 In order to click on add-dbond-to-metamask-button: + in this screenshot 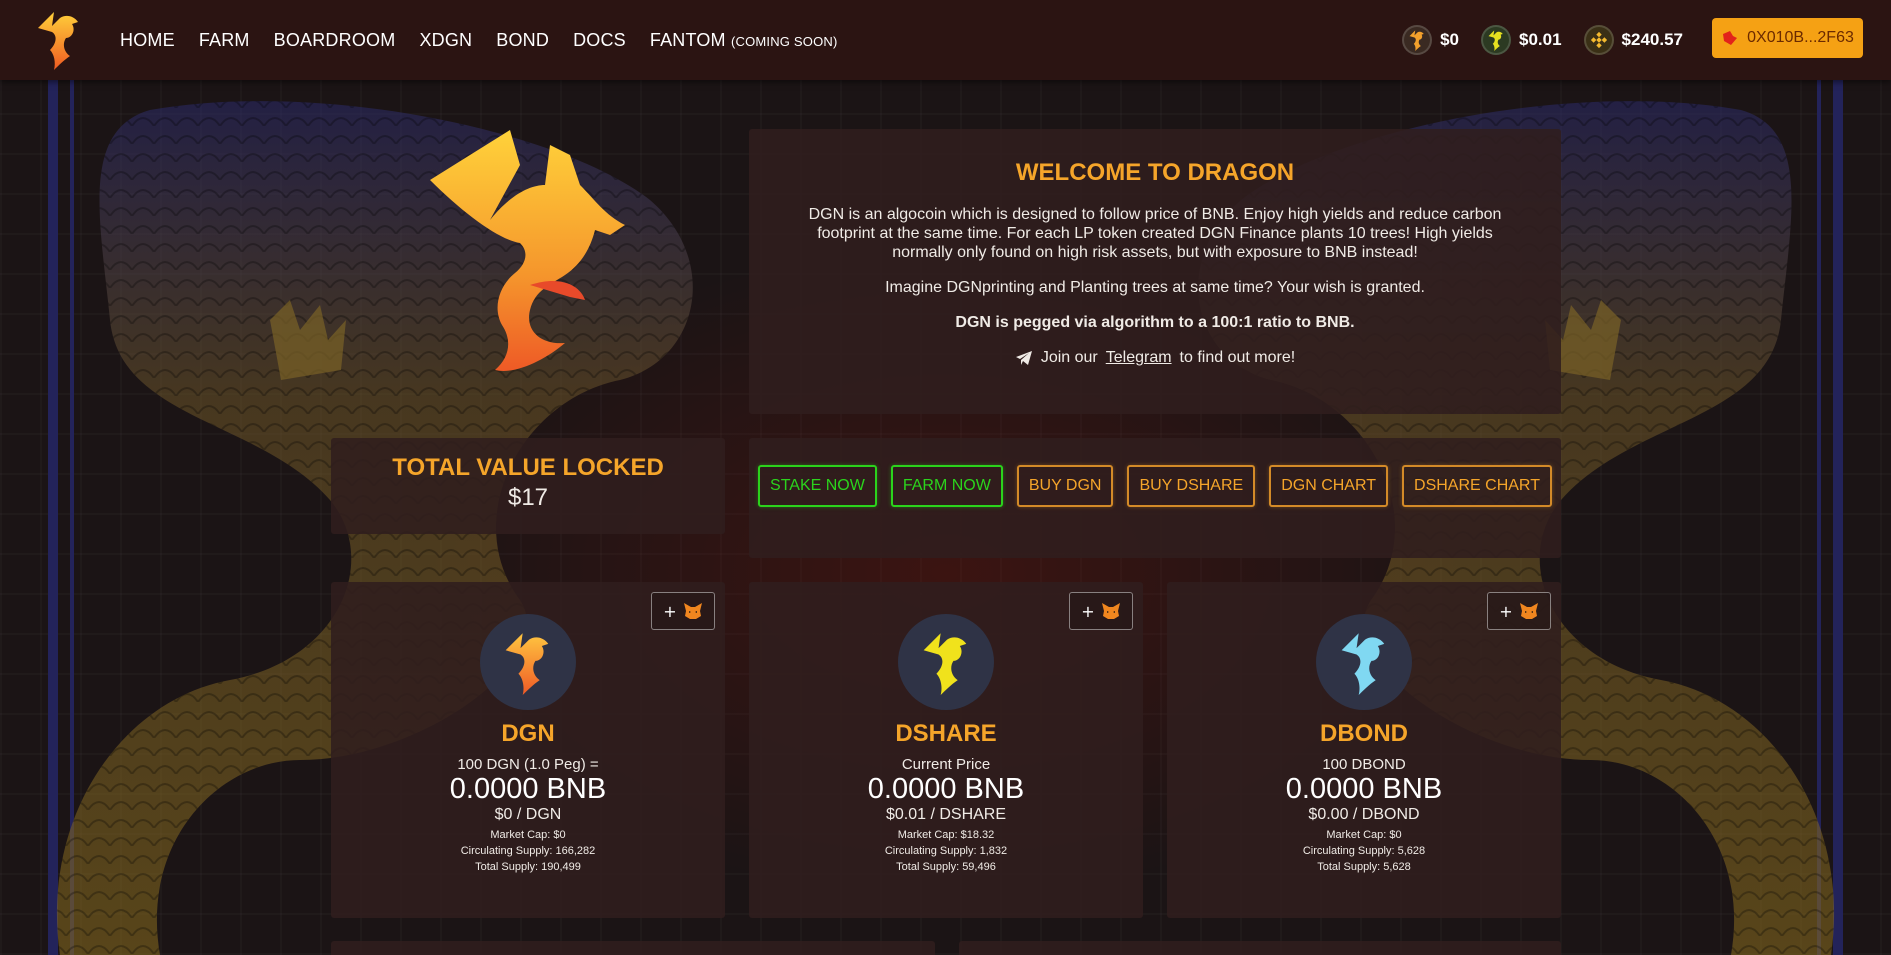, I will do `click(1519, 611)`.